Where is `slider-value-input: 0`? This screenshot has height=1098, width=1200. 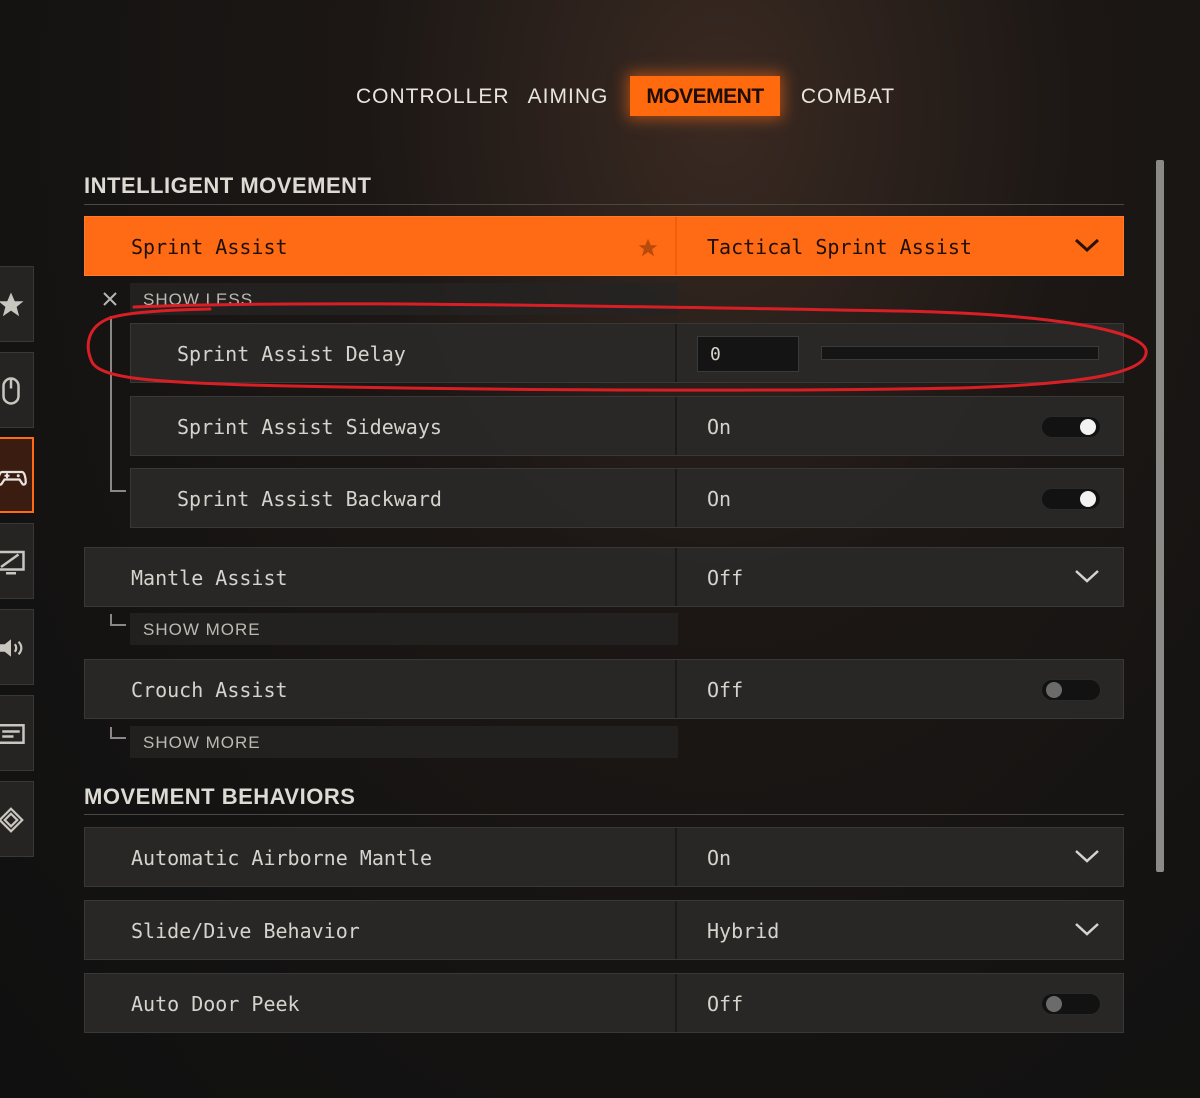 slider-value-input: 0 is located at coordinates (748, 354).